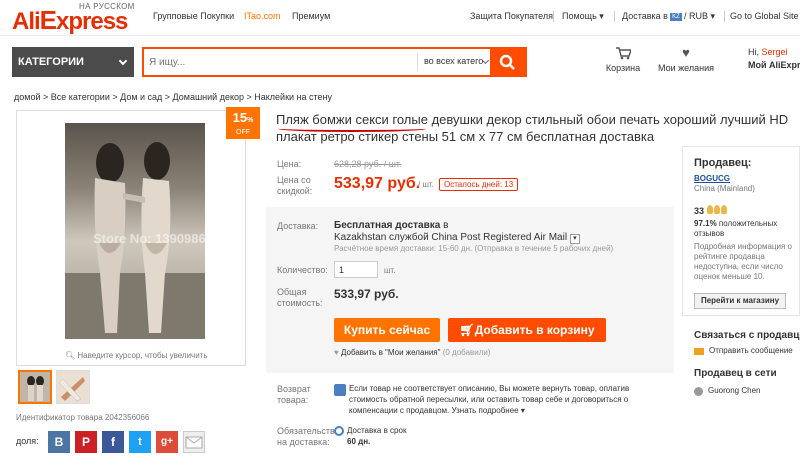  I want to click on add-to-cart-button: 🛒︎Добавить в корзину, so click(527, 330).